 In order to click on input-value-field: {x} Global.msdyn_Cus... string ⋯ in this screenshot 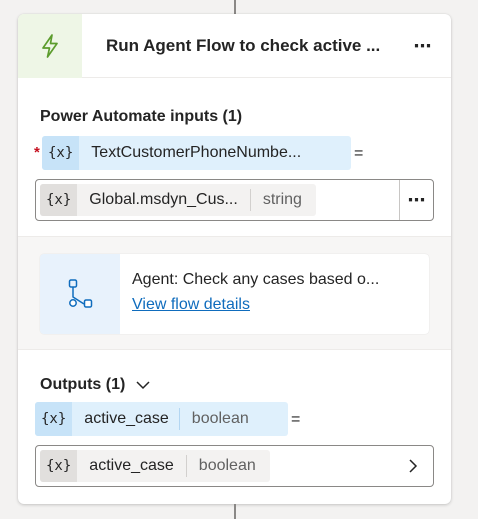, I will do `click(234, 200)`.